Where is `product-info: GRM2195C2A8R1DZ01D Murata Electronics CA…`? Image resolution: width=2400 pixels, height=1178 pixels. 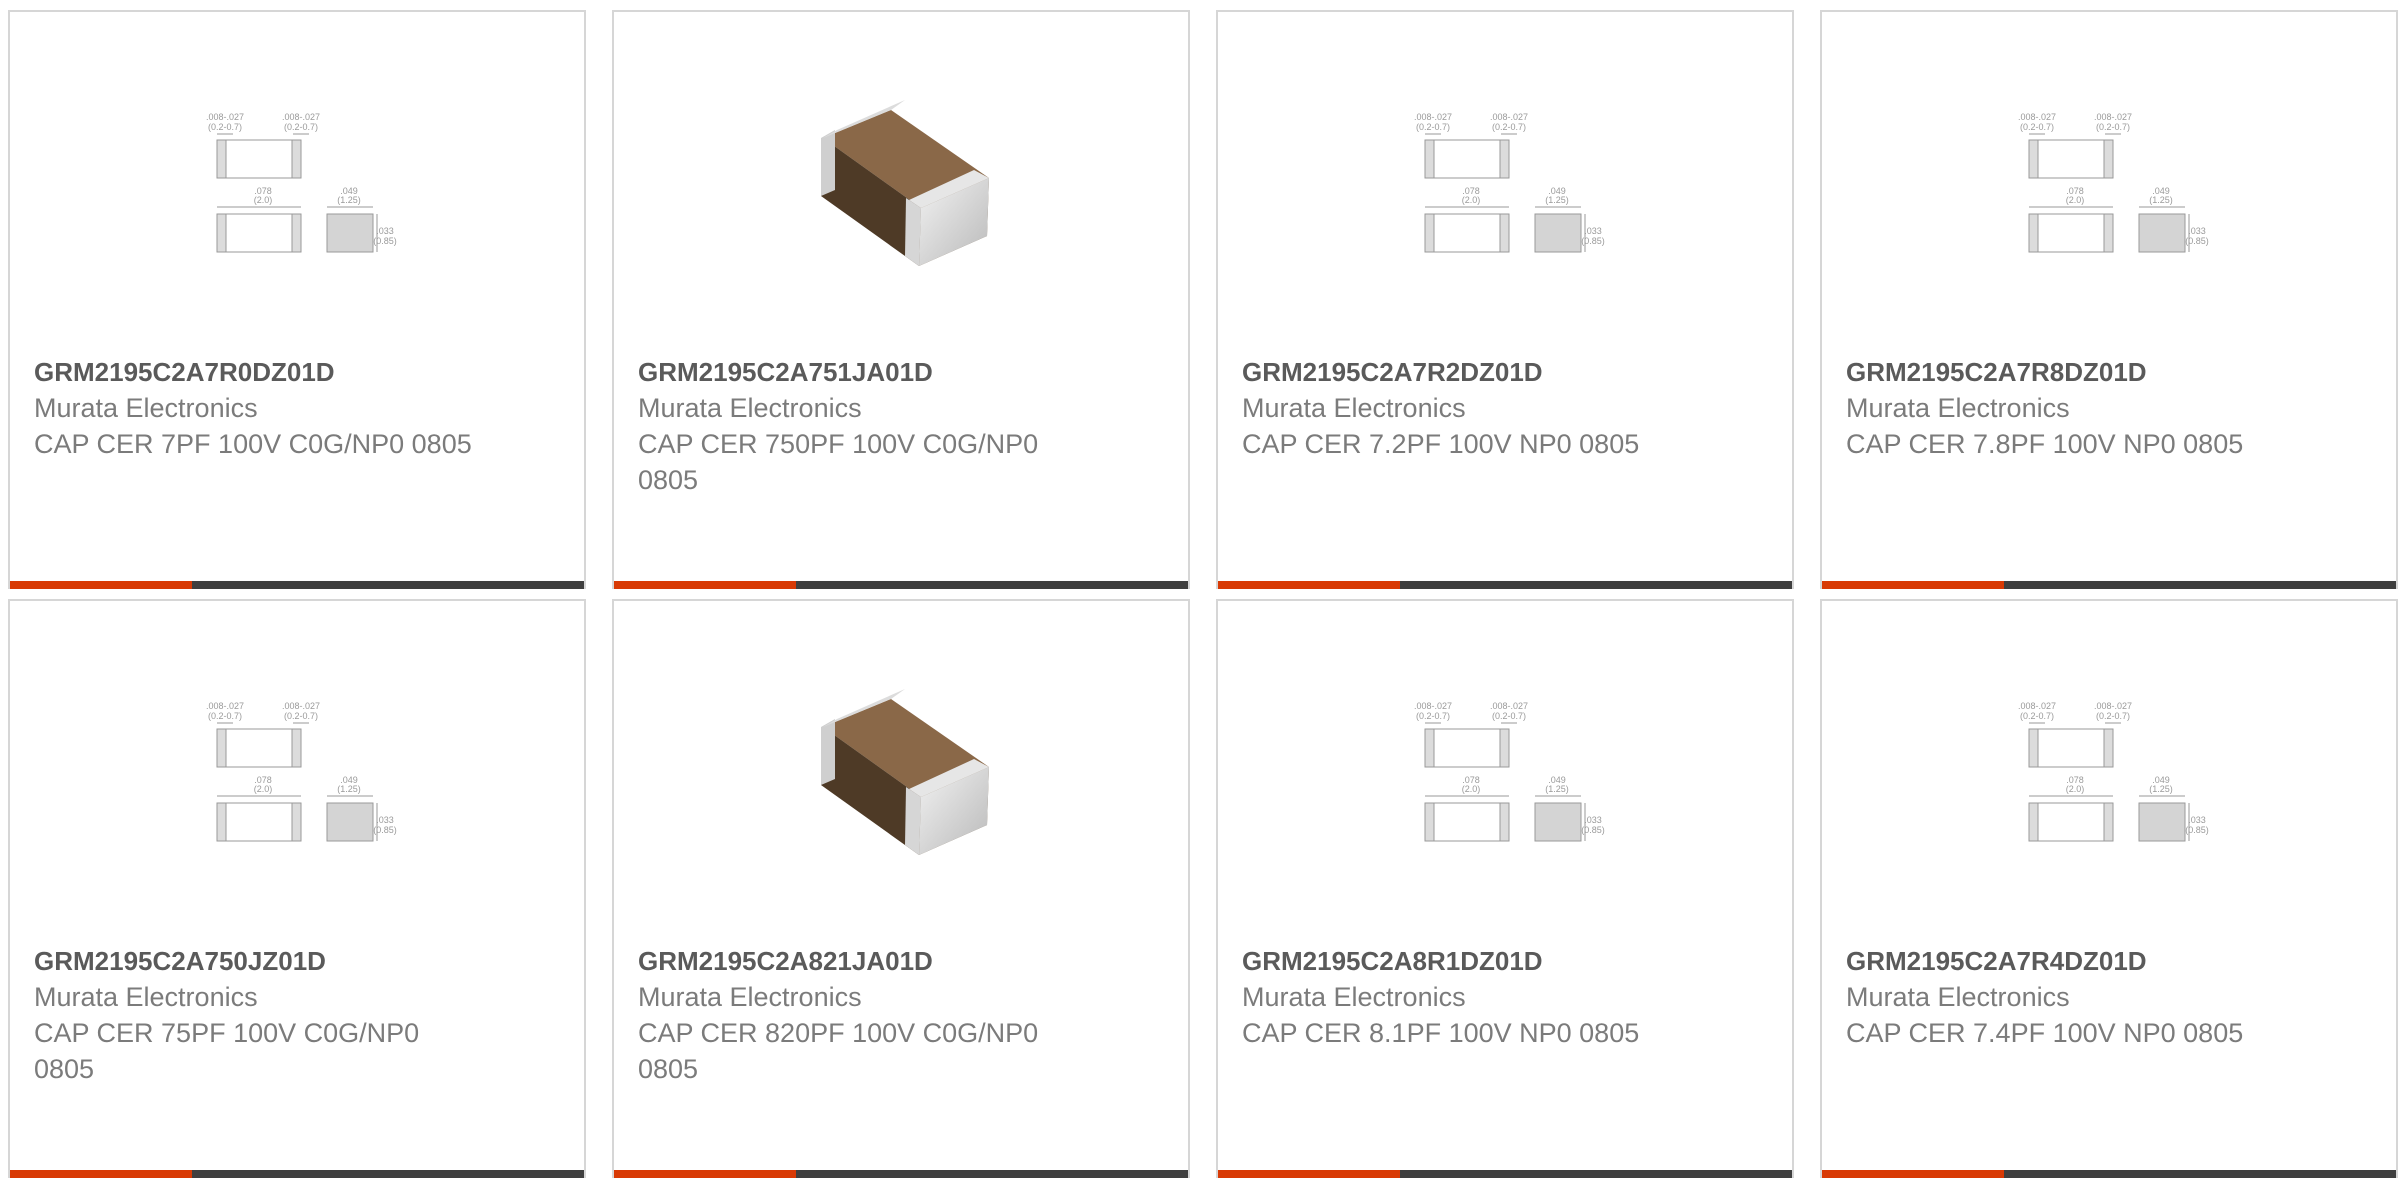 product-info: GRM2195C2A8R1DZ01D Murata Electronics CA… is located at coordinates (1467, 997).